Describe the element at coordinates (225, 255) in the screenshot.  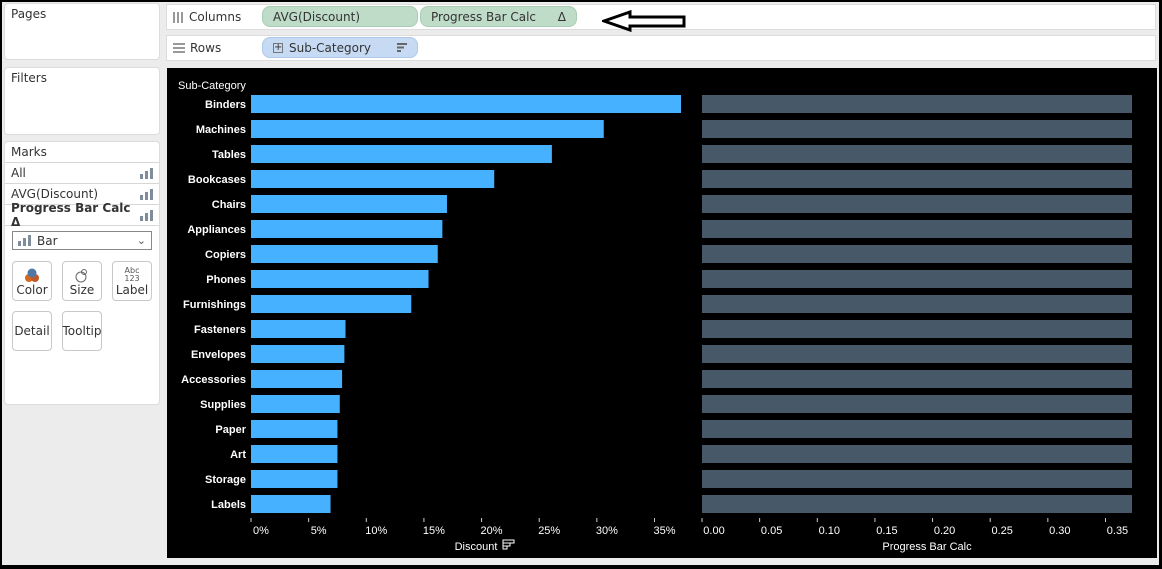
I see `row-label: Copiers` at that location.